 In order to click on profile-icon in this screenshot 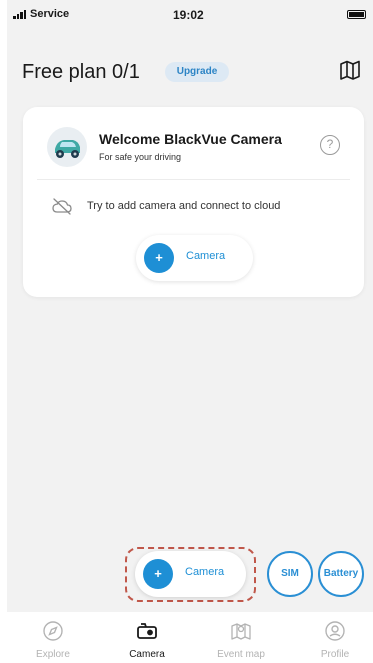, I will do `click(335, 631)`.